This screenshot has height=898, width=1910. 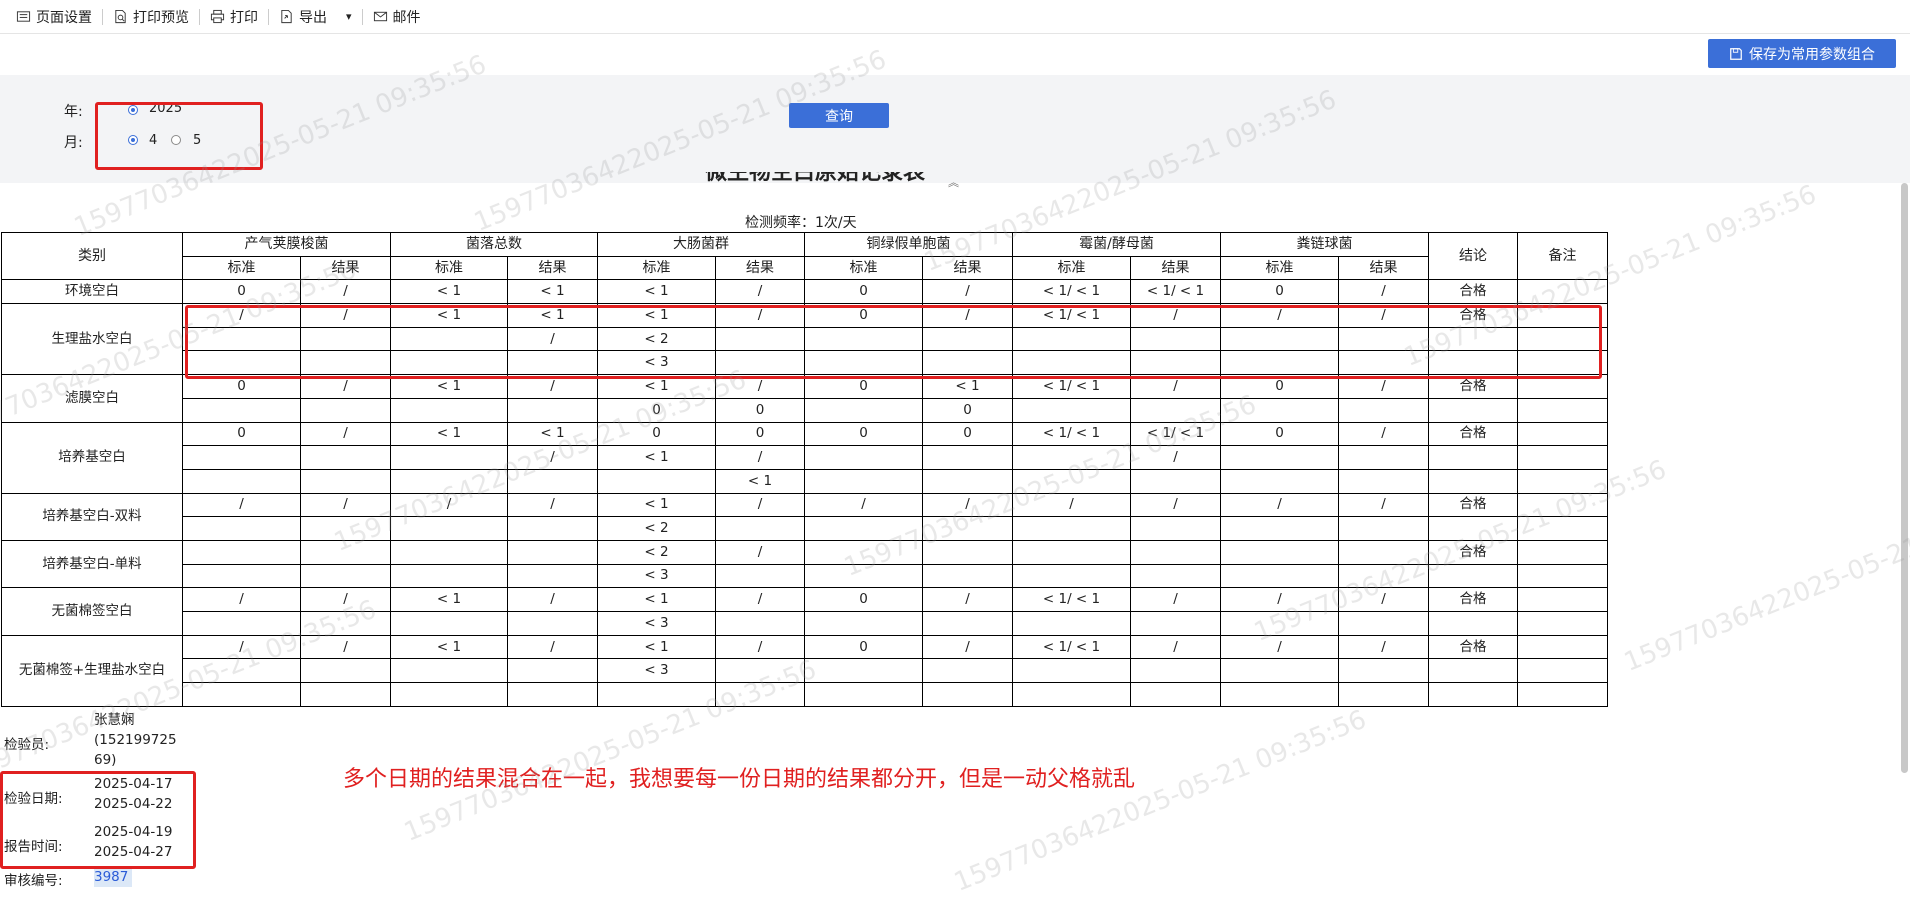 I want to click on vertical-scrollbar, so click(x=1904, y=478).